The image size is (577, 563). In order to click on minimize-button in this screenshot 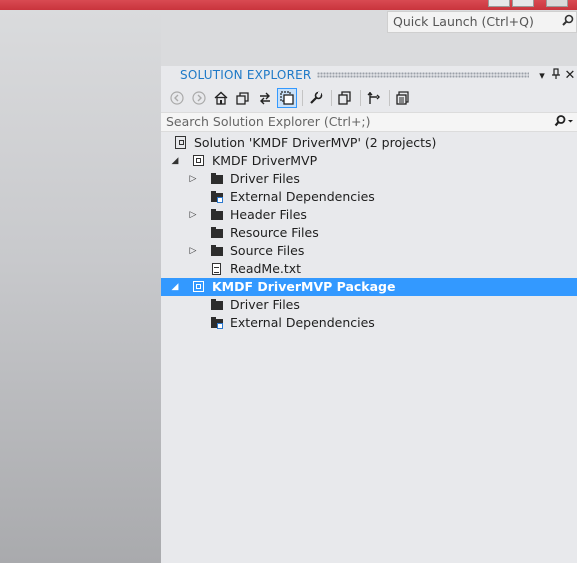, I will do `click(499, 3)`.